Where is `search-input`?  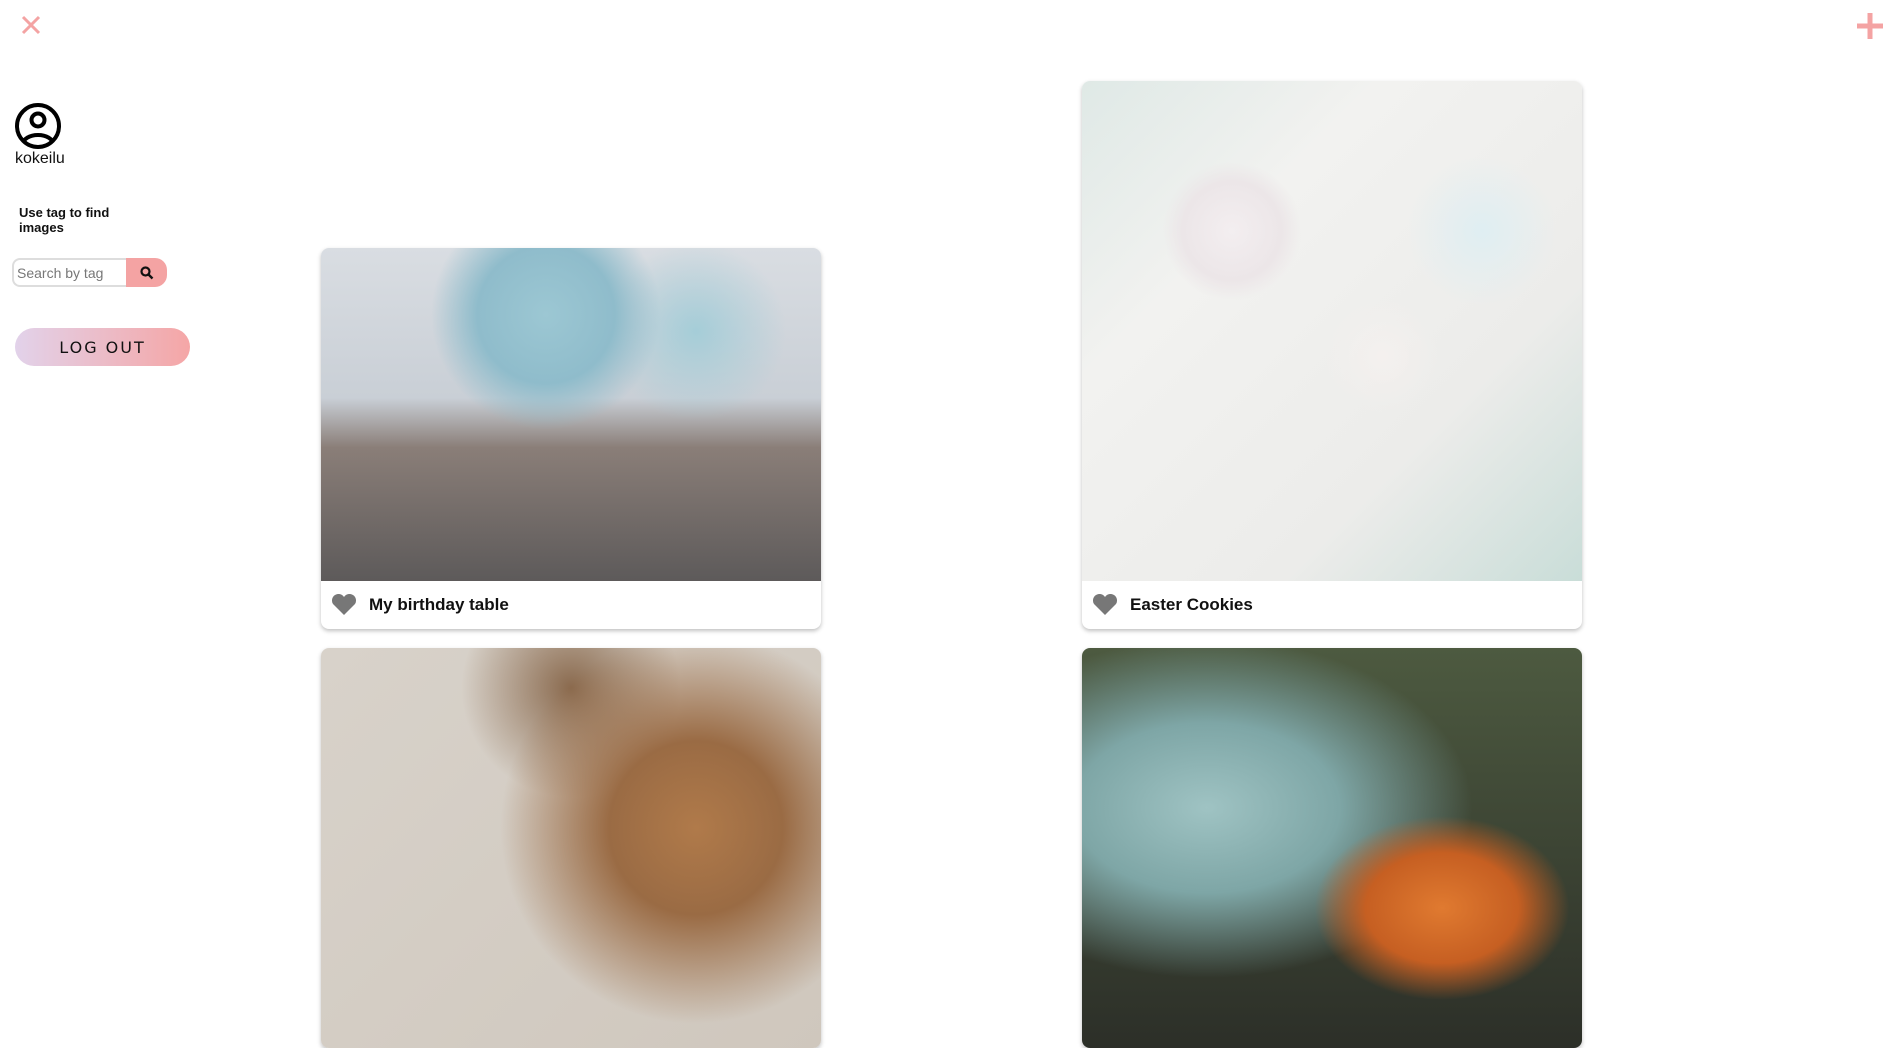
search-input is located at coordinates (69, 272).